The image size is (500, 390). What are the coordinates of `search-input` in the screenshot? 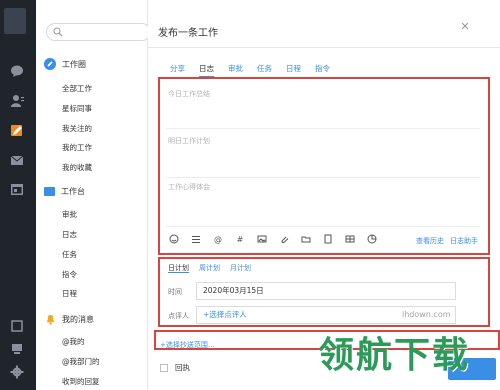 It's located at (98, 32).